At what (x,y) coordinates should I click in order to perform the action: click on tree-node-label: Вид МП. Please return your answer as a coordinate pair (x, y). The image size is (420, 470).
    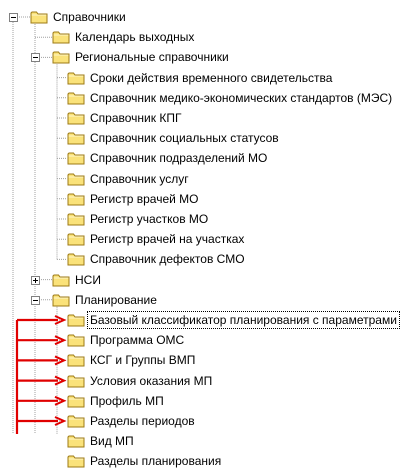
    Looking at the image, I should click on (112, 441).